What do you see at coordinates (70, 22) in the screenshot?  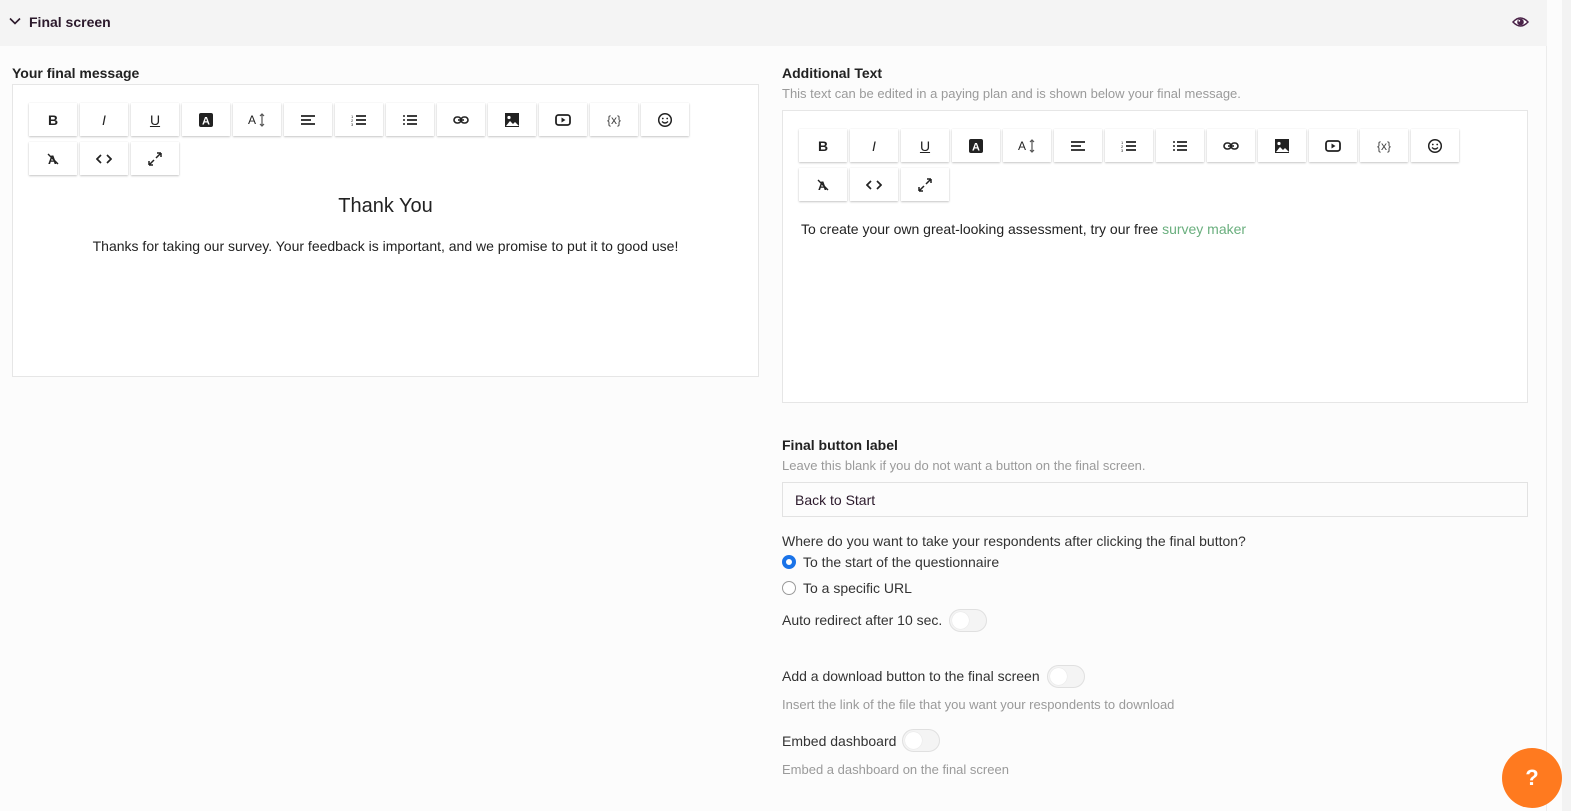 I see `section-title: Final screen` at bounding box center [70, 22].